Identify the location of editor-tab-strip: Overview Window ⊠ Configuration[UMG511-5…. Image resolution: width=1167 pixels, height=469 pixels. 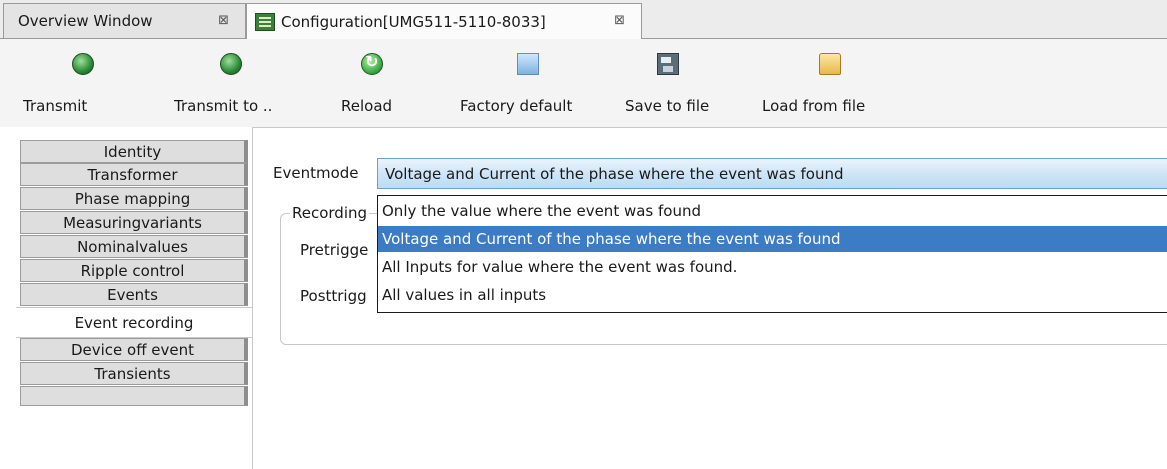
(583, 19).